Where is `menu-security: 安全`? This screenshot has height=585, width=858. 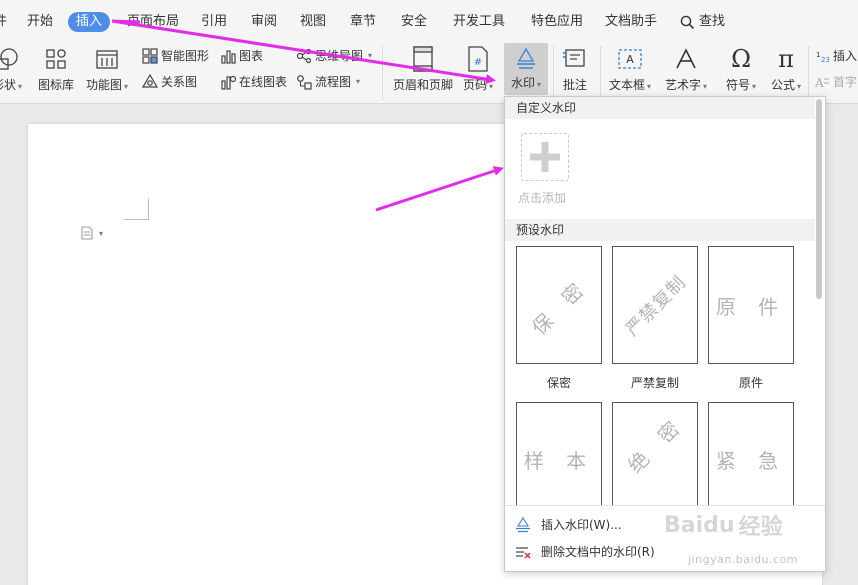 menu-security: 安全 is located at coordinates (414, 22).